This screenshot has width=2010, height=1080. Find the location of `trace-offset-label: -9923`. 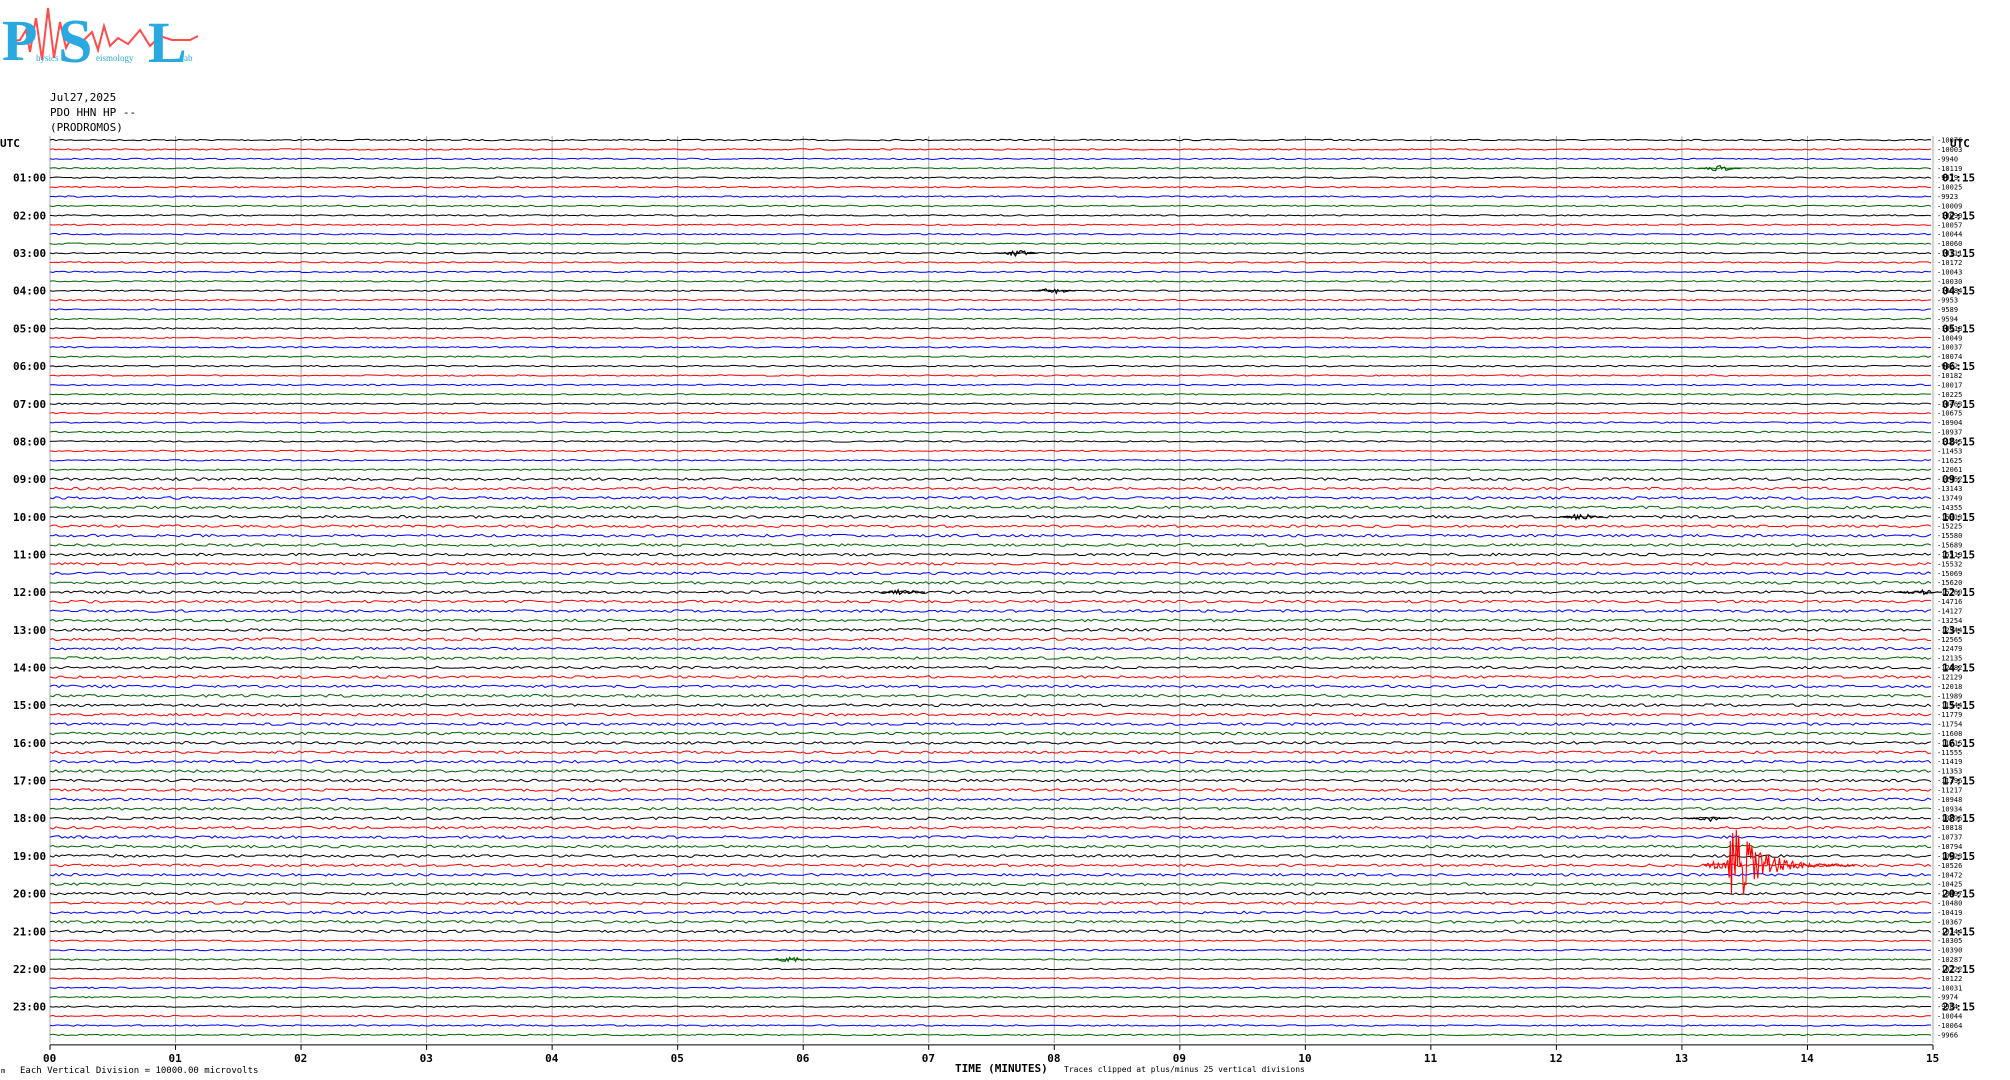

trace-offset-label: -9923 is located at coordinates (1947, 197).